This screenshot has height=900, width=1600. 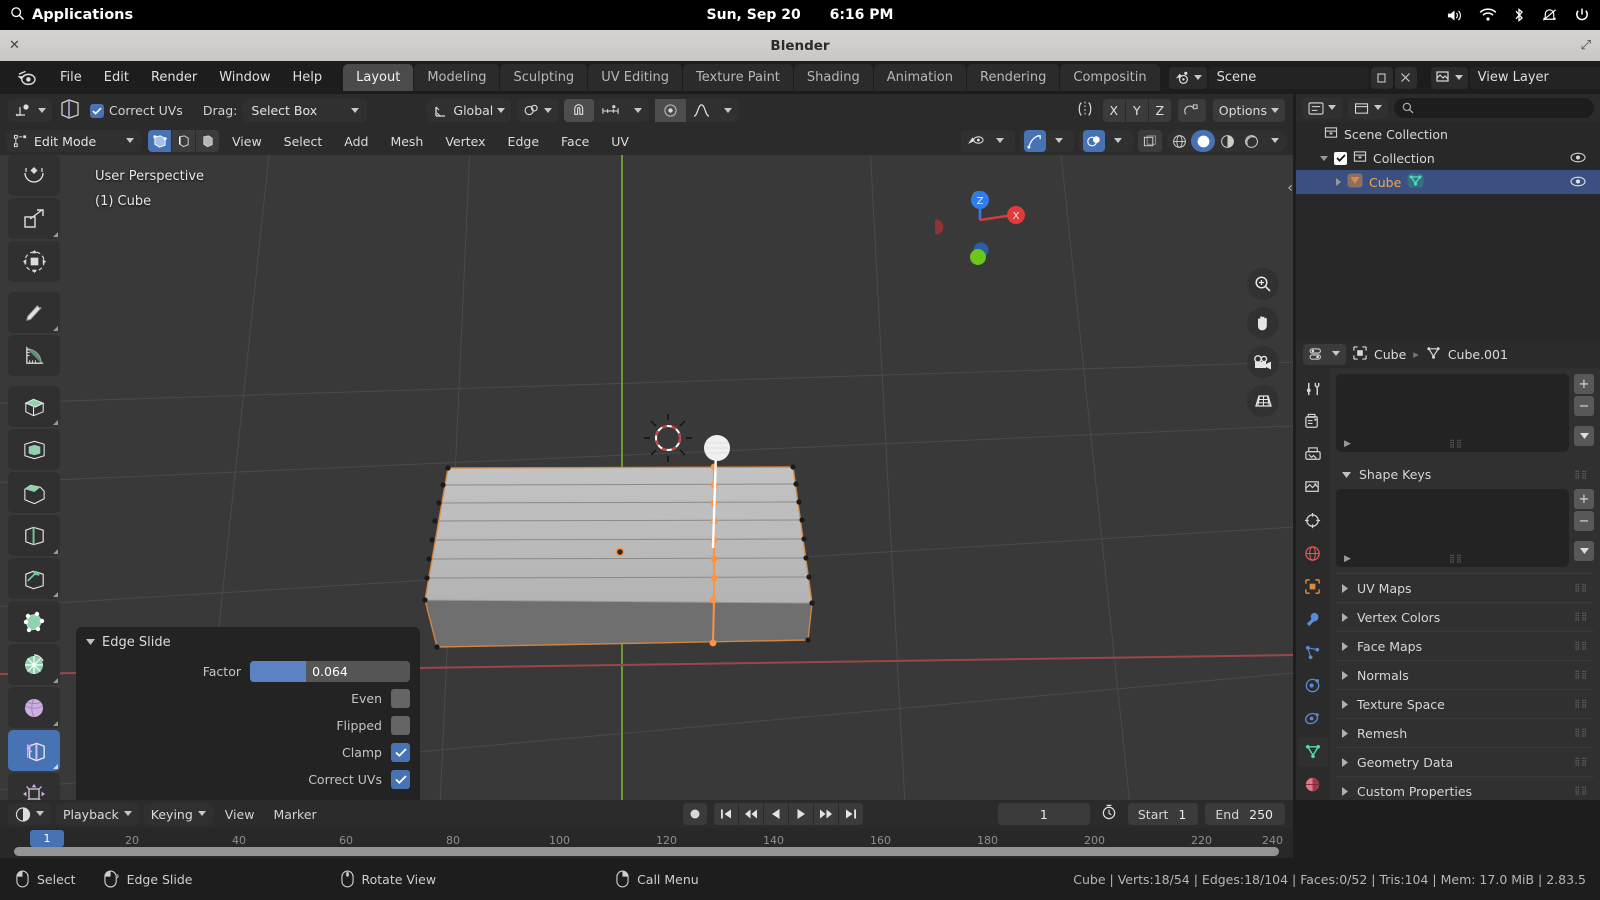 What do you see at coordinates (1448, 158) in the screenshot?
I see `outliner-row-collection: Collection` at bounding box center [1448, 158].